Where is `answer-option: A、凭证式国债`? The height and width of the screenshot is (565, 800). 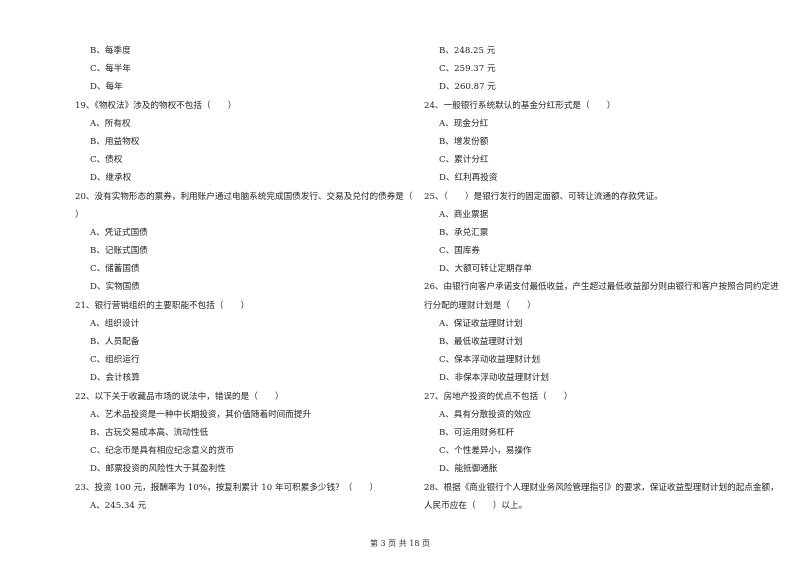 answer-option: A、凭证式国债 is located at coordinates (119, 232).